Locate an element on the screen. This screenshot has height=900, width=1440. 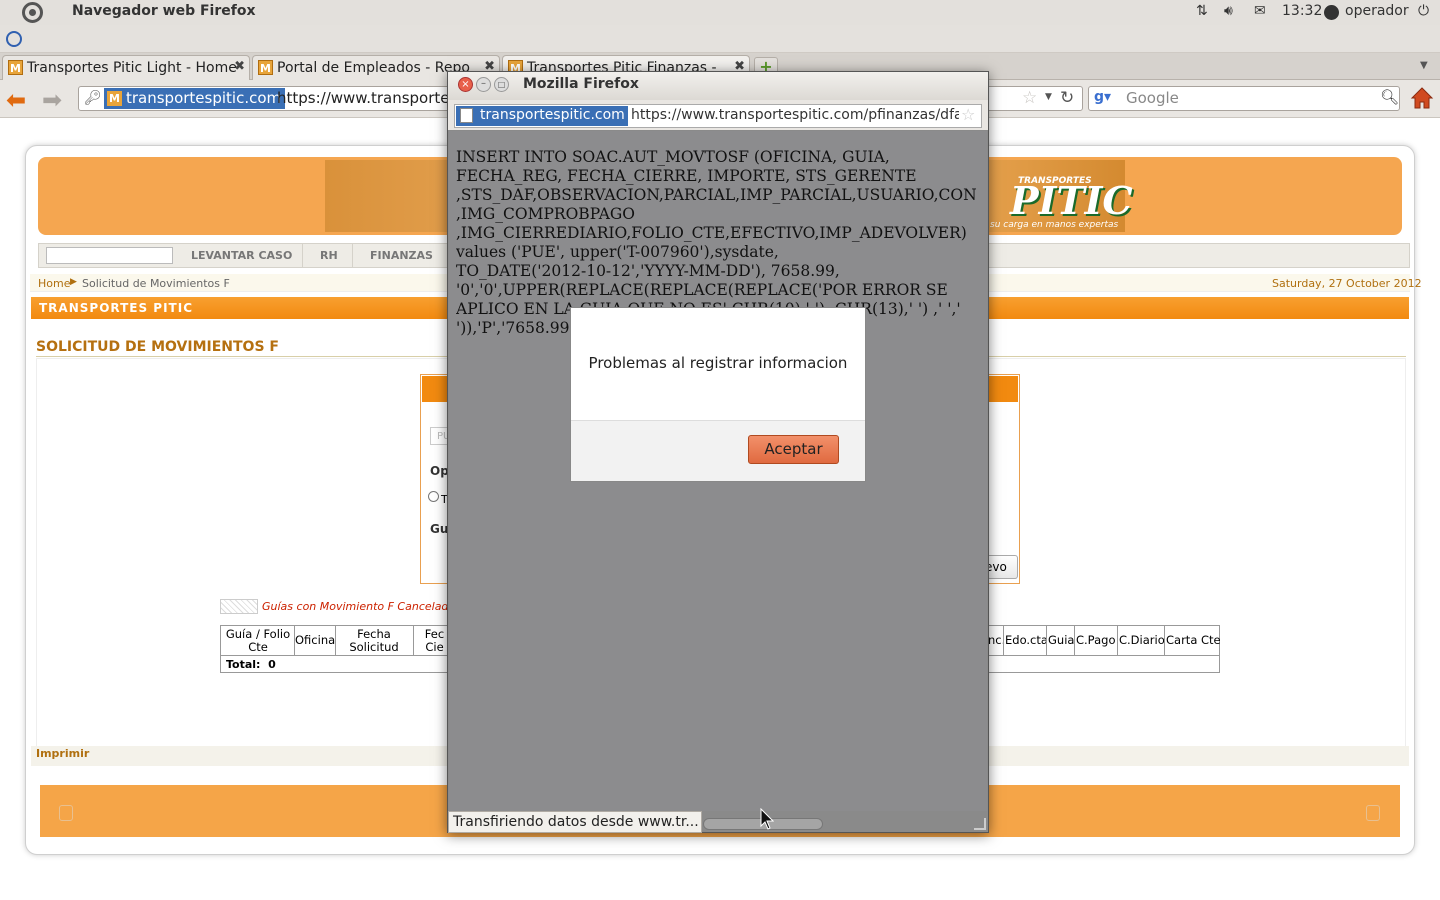
menu-search-input is located at coordinates (109, 255).